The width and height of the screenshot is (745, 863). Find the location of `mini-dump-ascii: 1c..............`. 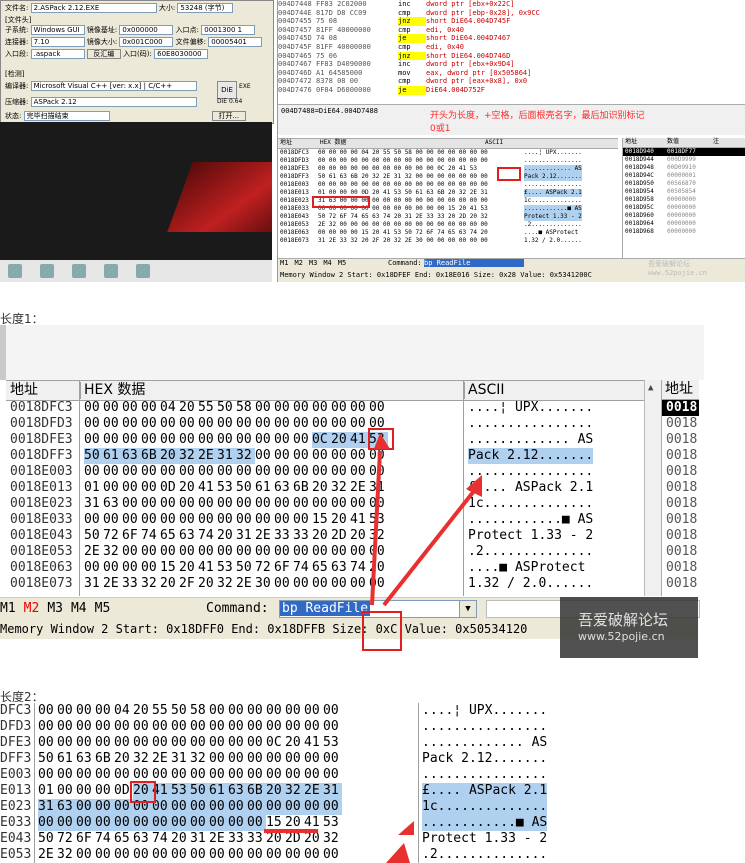

mini-dump-ascii: 1c.............. is located at coordinates (553, 200).